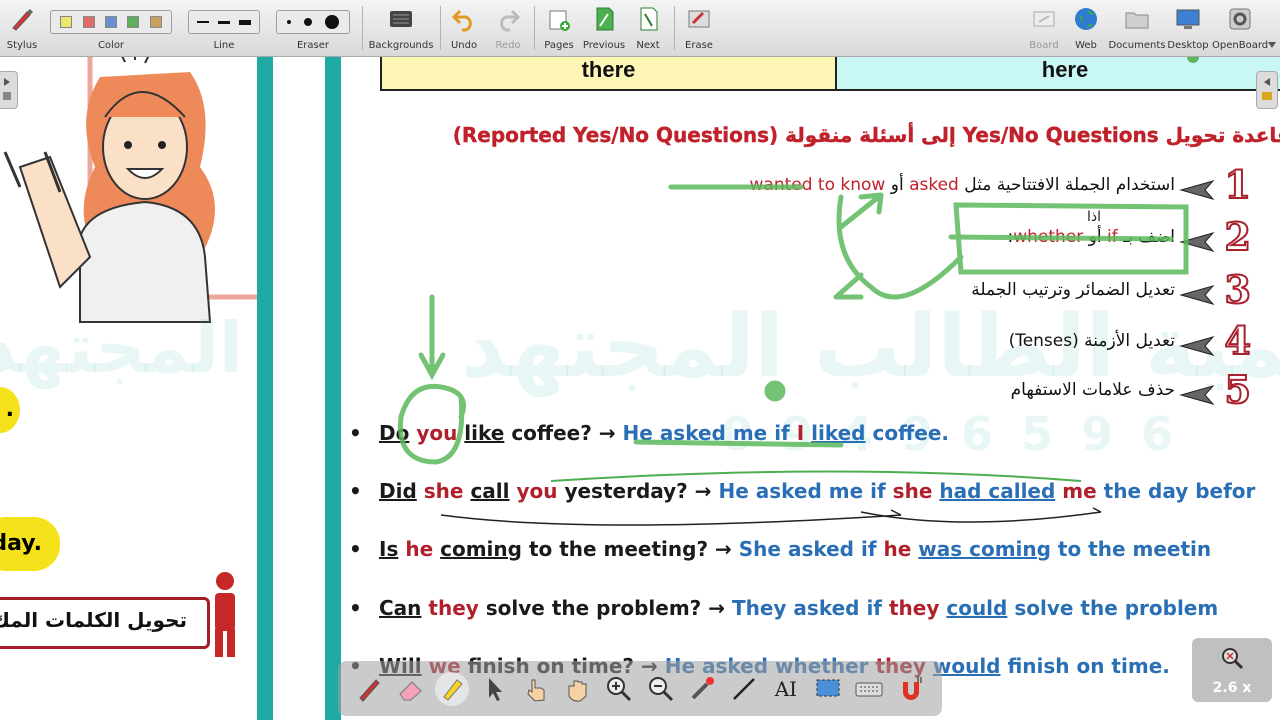 This screenshot has width=1280, height=720. I want to click on line-medium-option, so click(223, 22).